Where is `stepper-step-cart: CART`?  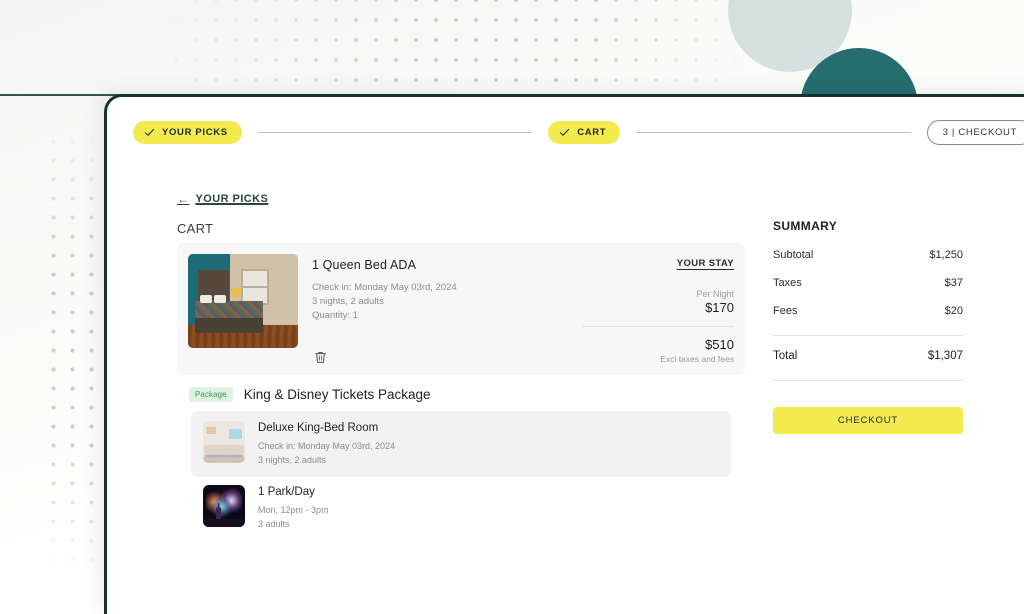
stepper-step-cart: CART is located at coordinates (584, 132).